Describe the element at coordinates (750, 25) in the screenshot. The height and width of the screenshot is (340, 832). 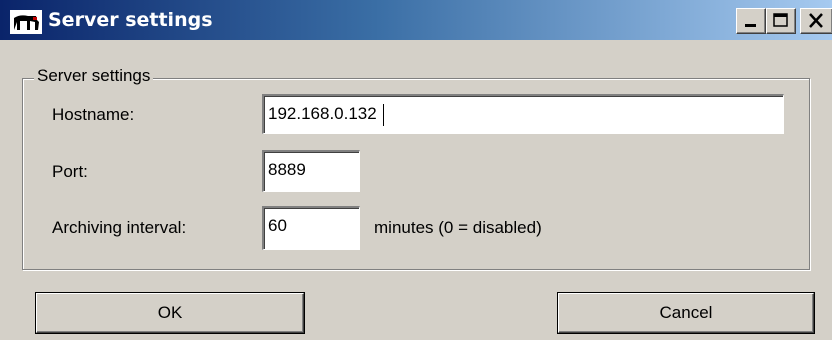
I see `minimize-icon` at that location.